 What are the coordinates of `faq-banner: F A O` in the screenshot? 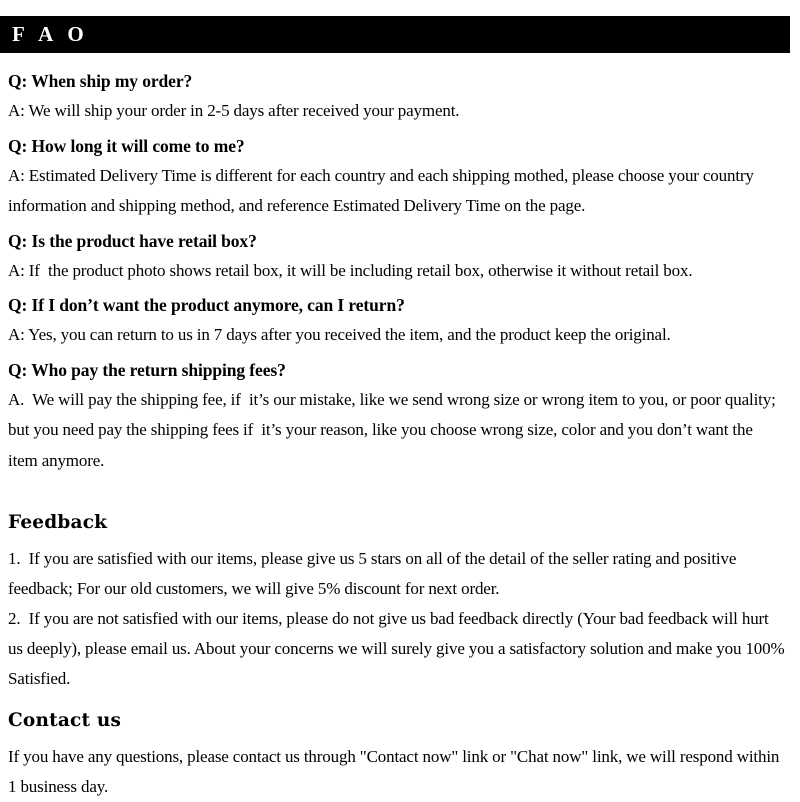 It's located at (395, 34).